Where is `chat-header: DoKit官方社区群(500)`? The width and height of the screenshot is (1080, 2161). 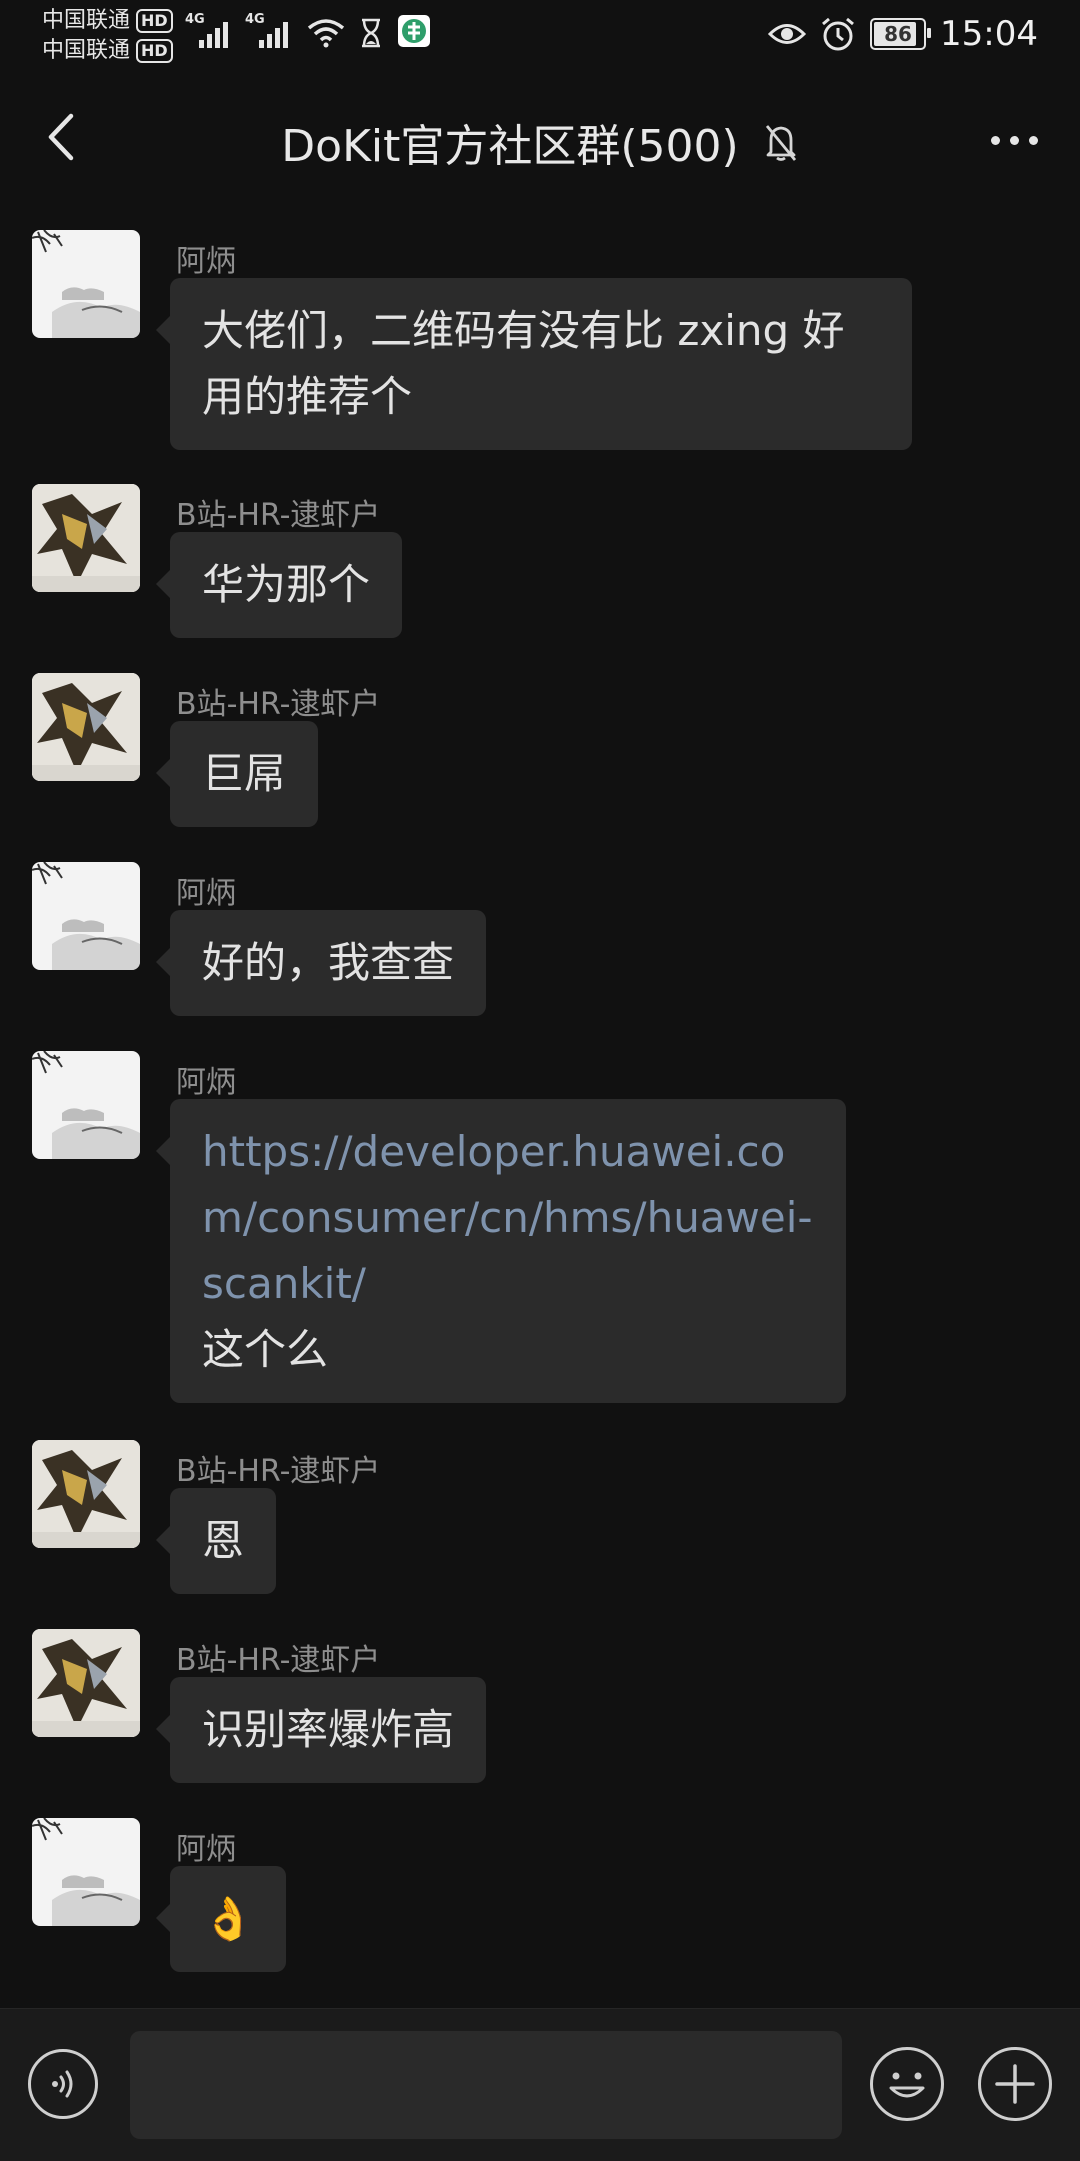 chat-header: DoKit官方社区群(500) is located at coordinates (540, 137).